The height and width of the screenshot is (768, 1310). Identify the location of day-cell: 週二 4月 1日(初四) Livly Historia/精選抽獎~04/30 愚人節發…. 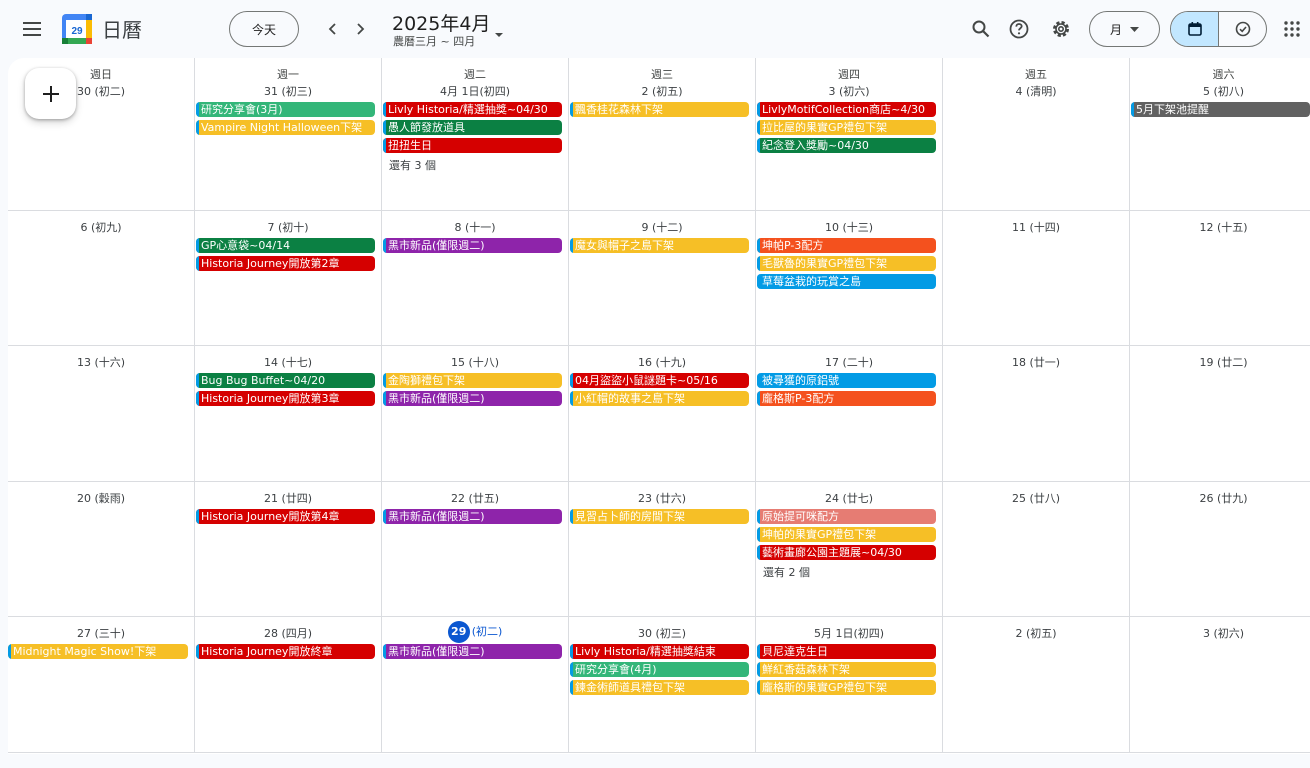
(475, 134).